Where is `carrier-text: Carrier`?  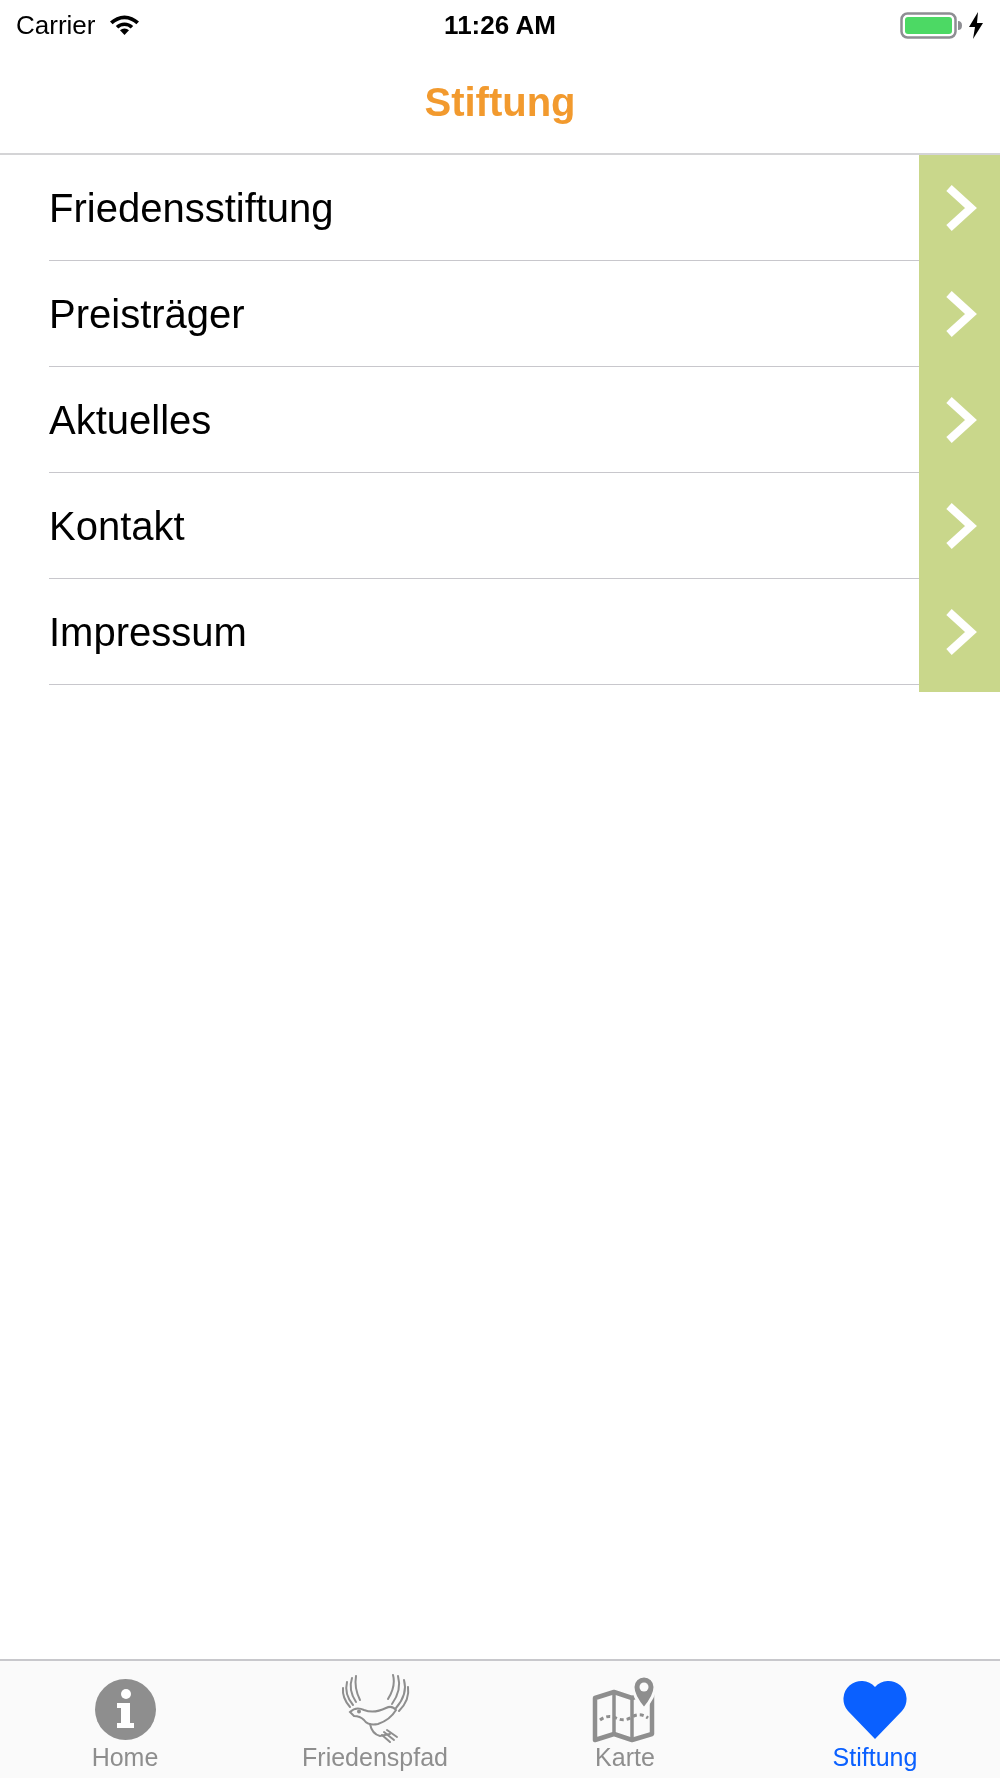
carrier-text: Carrier is located at coordinates (56, 25).